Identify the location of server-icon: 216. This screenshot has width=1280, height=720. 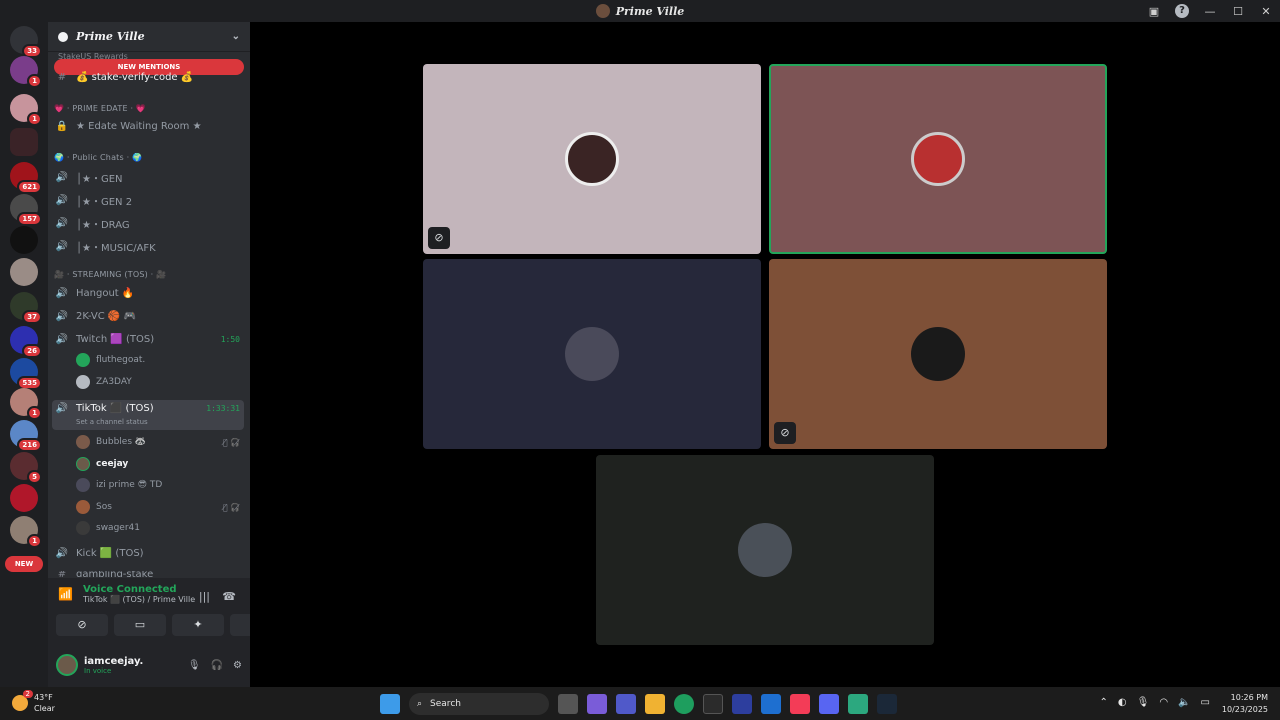
(26, 436).